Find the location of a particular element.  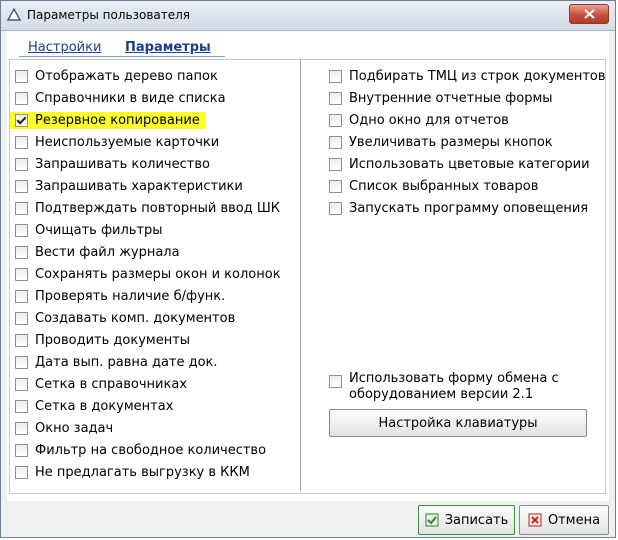

option-label: Не предлагать выгрузку в ККМ is located at coordinates (142, 472).